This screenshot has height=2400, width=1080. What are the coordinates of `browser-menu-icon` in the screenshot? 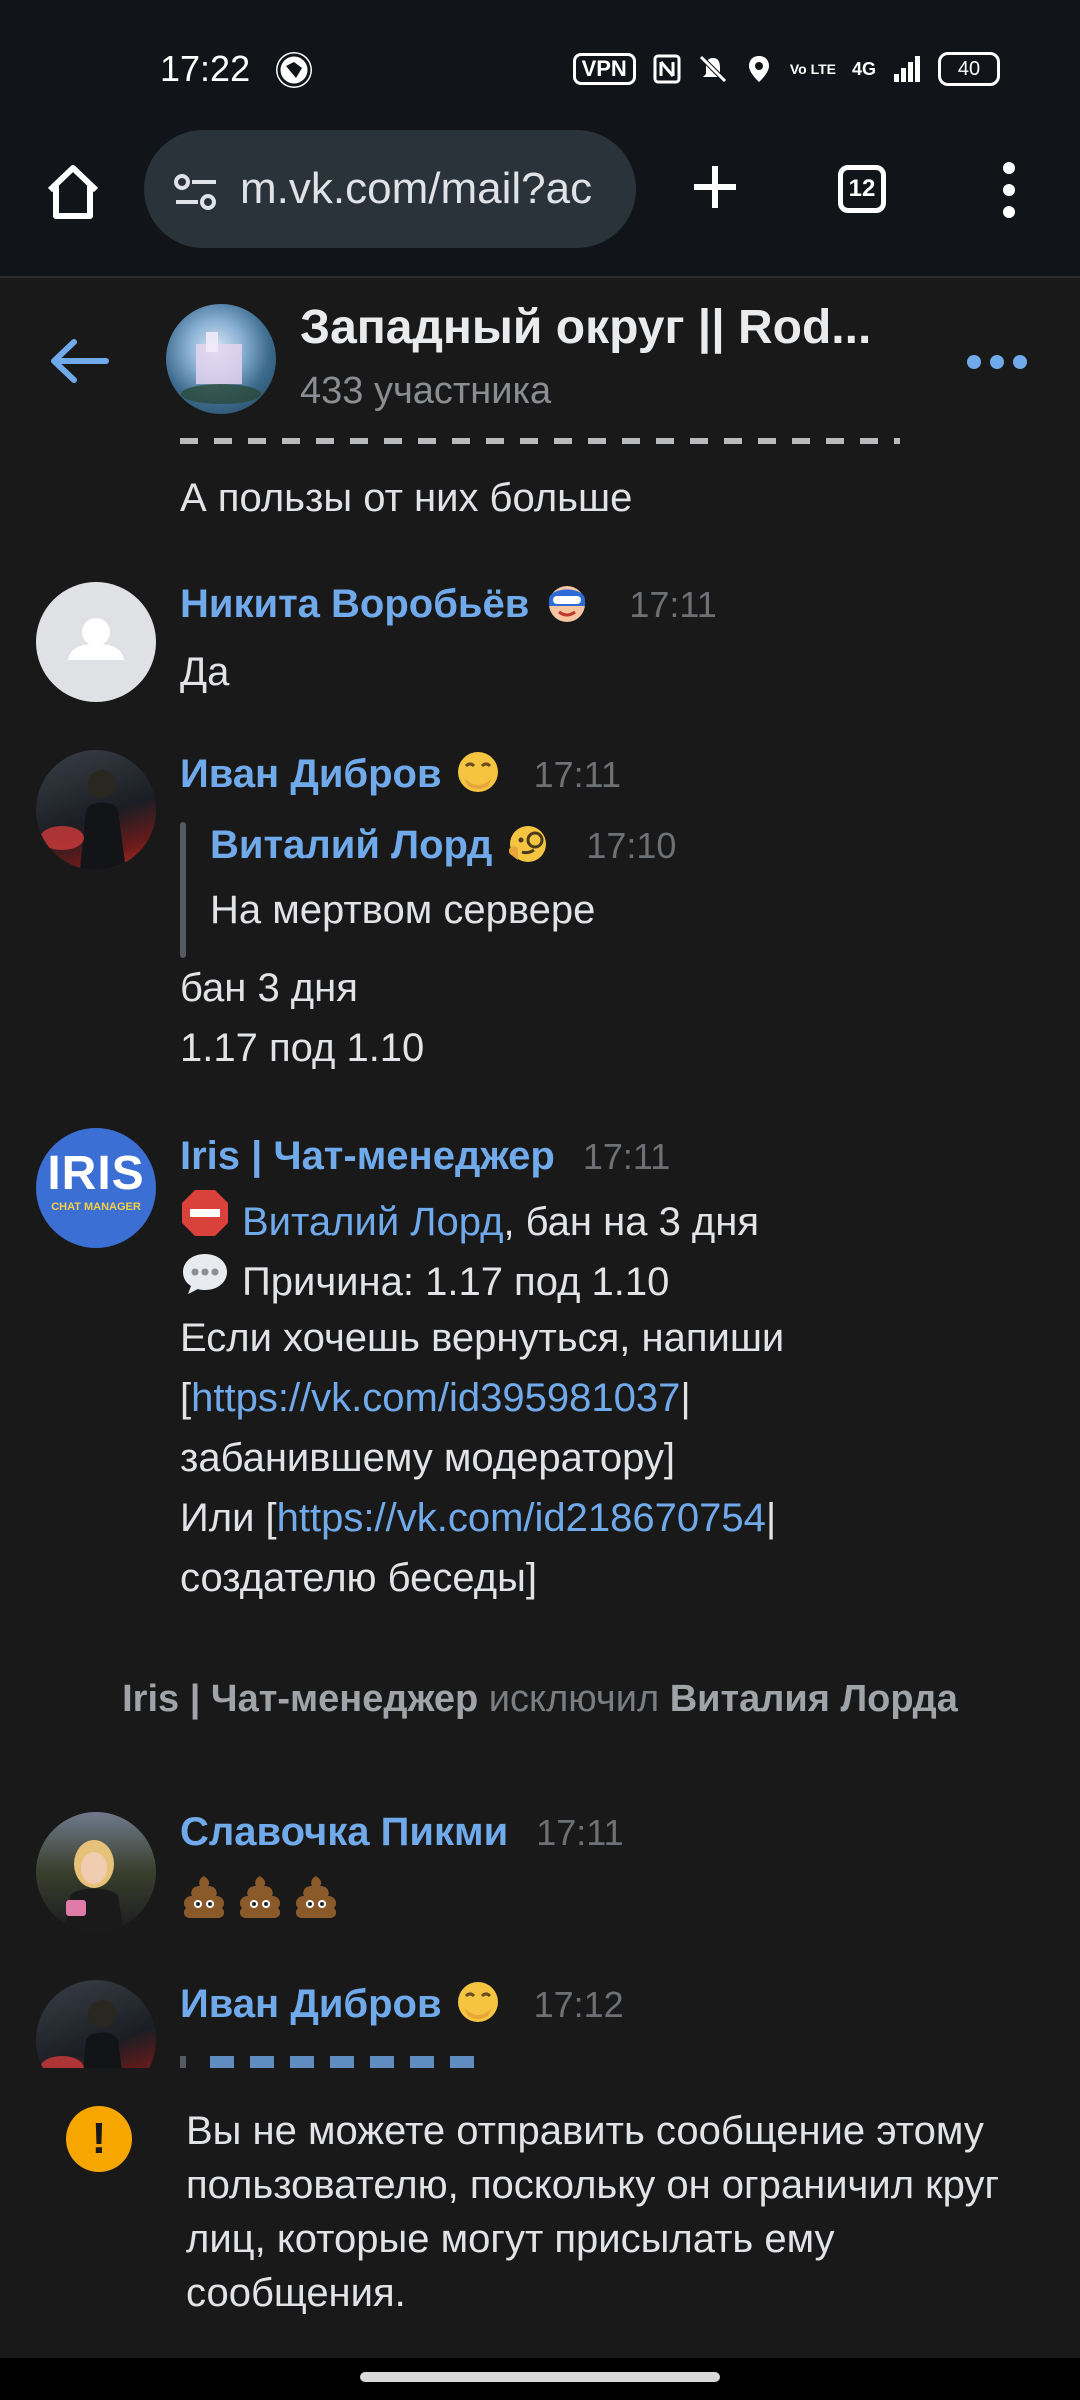 It's located at (1009, 190).